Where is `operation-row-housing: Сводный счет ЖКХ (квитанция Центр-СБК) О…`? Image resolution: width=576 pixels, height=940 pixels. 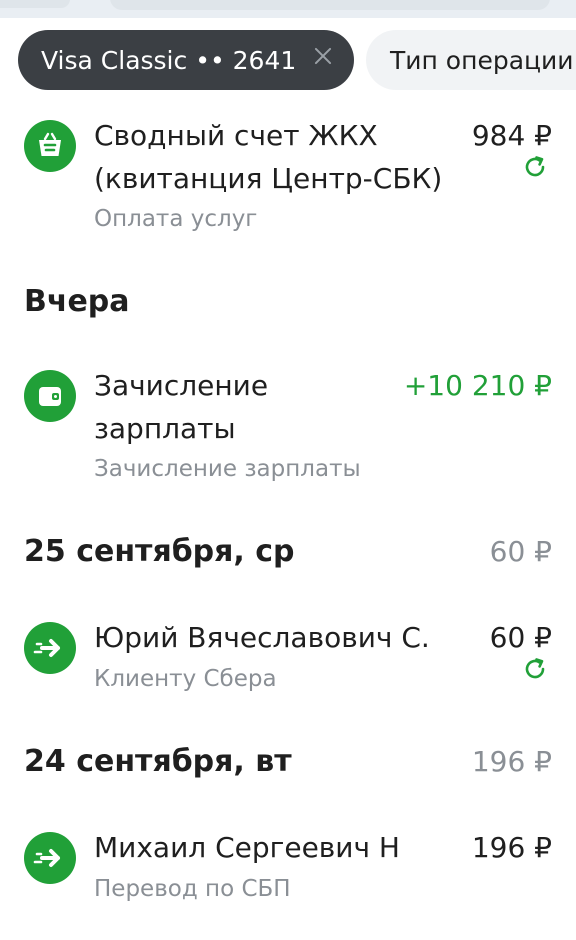 operation-row-housing: Сводный счет ЖКХ (квитанция Центр-СБК) О… is located at coordinates (288, 177).